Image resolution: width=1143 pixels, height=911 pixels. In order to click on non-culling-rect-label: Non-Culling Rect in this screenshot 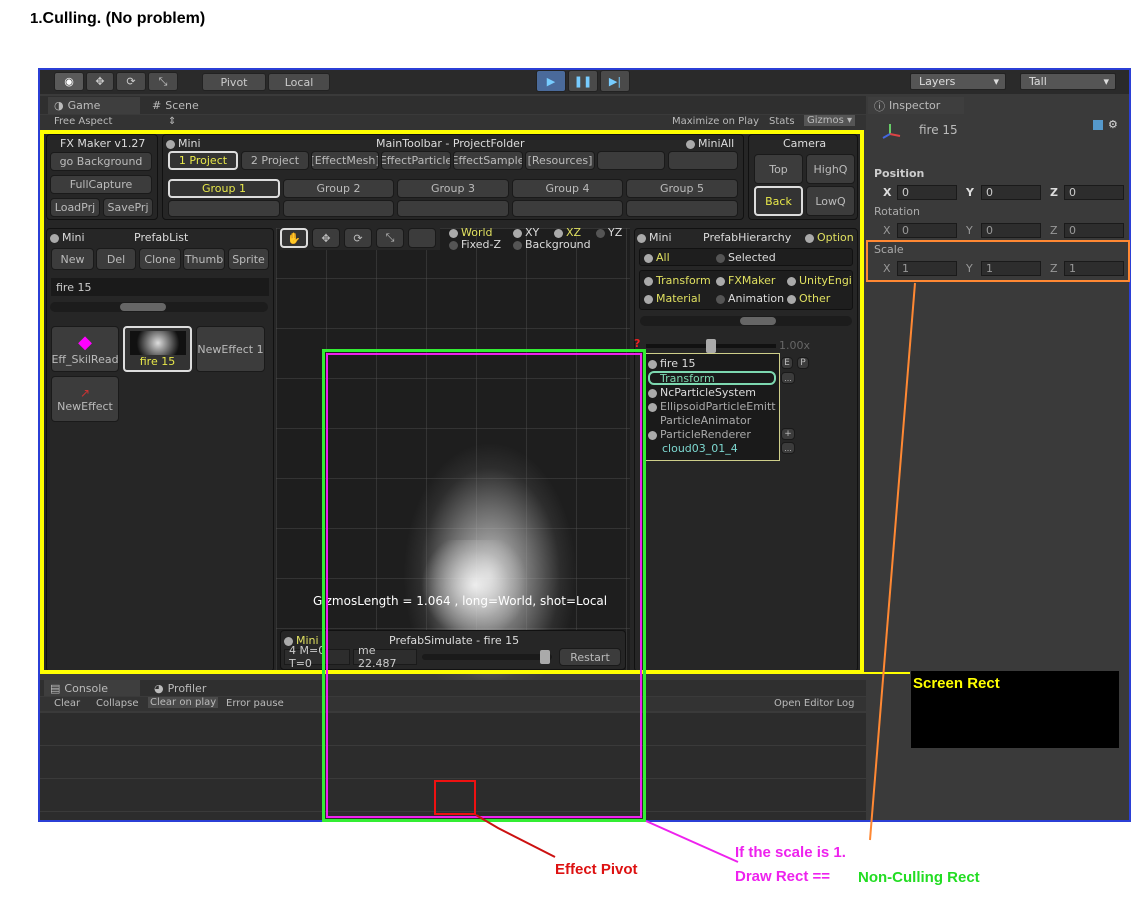, I will do `click(919, 877)`.